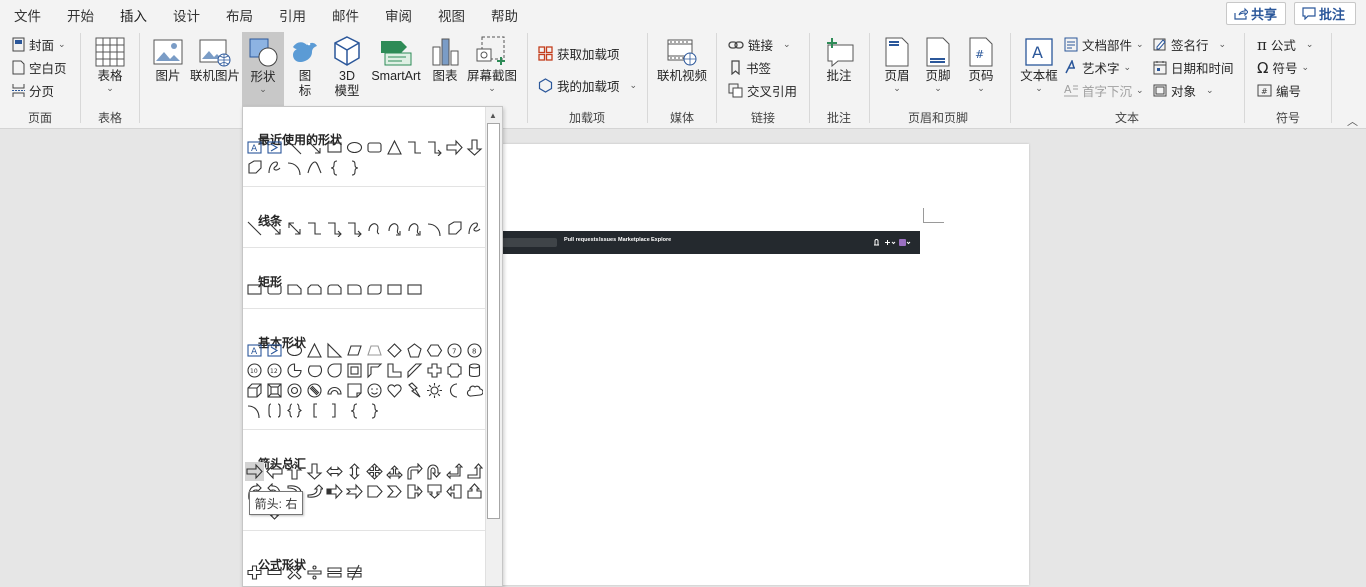  What do you see at coordinates (314, 370) in the screenshot?
I see `shape-chord-icon` at bounding box center [314, 370].